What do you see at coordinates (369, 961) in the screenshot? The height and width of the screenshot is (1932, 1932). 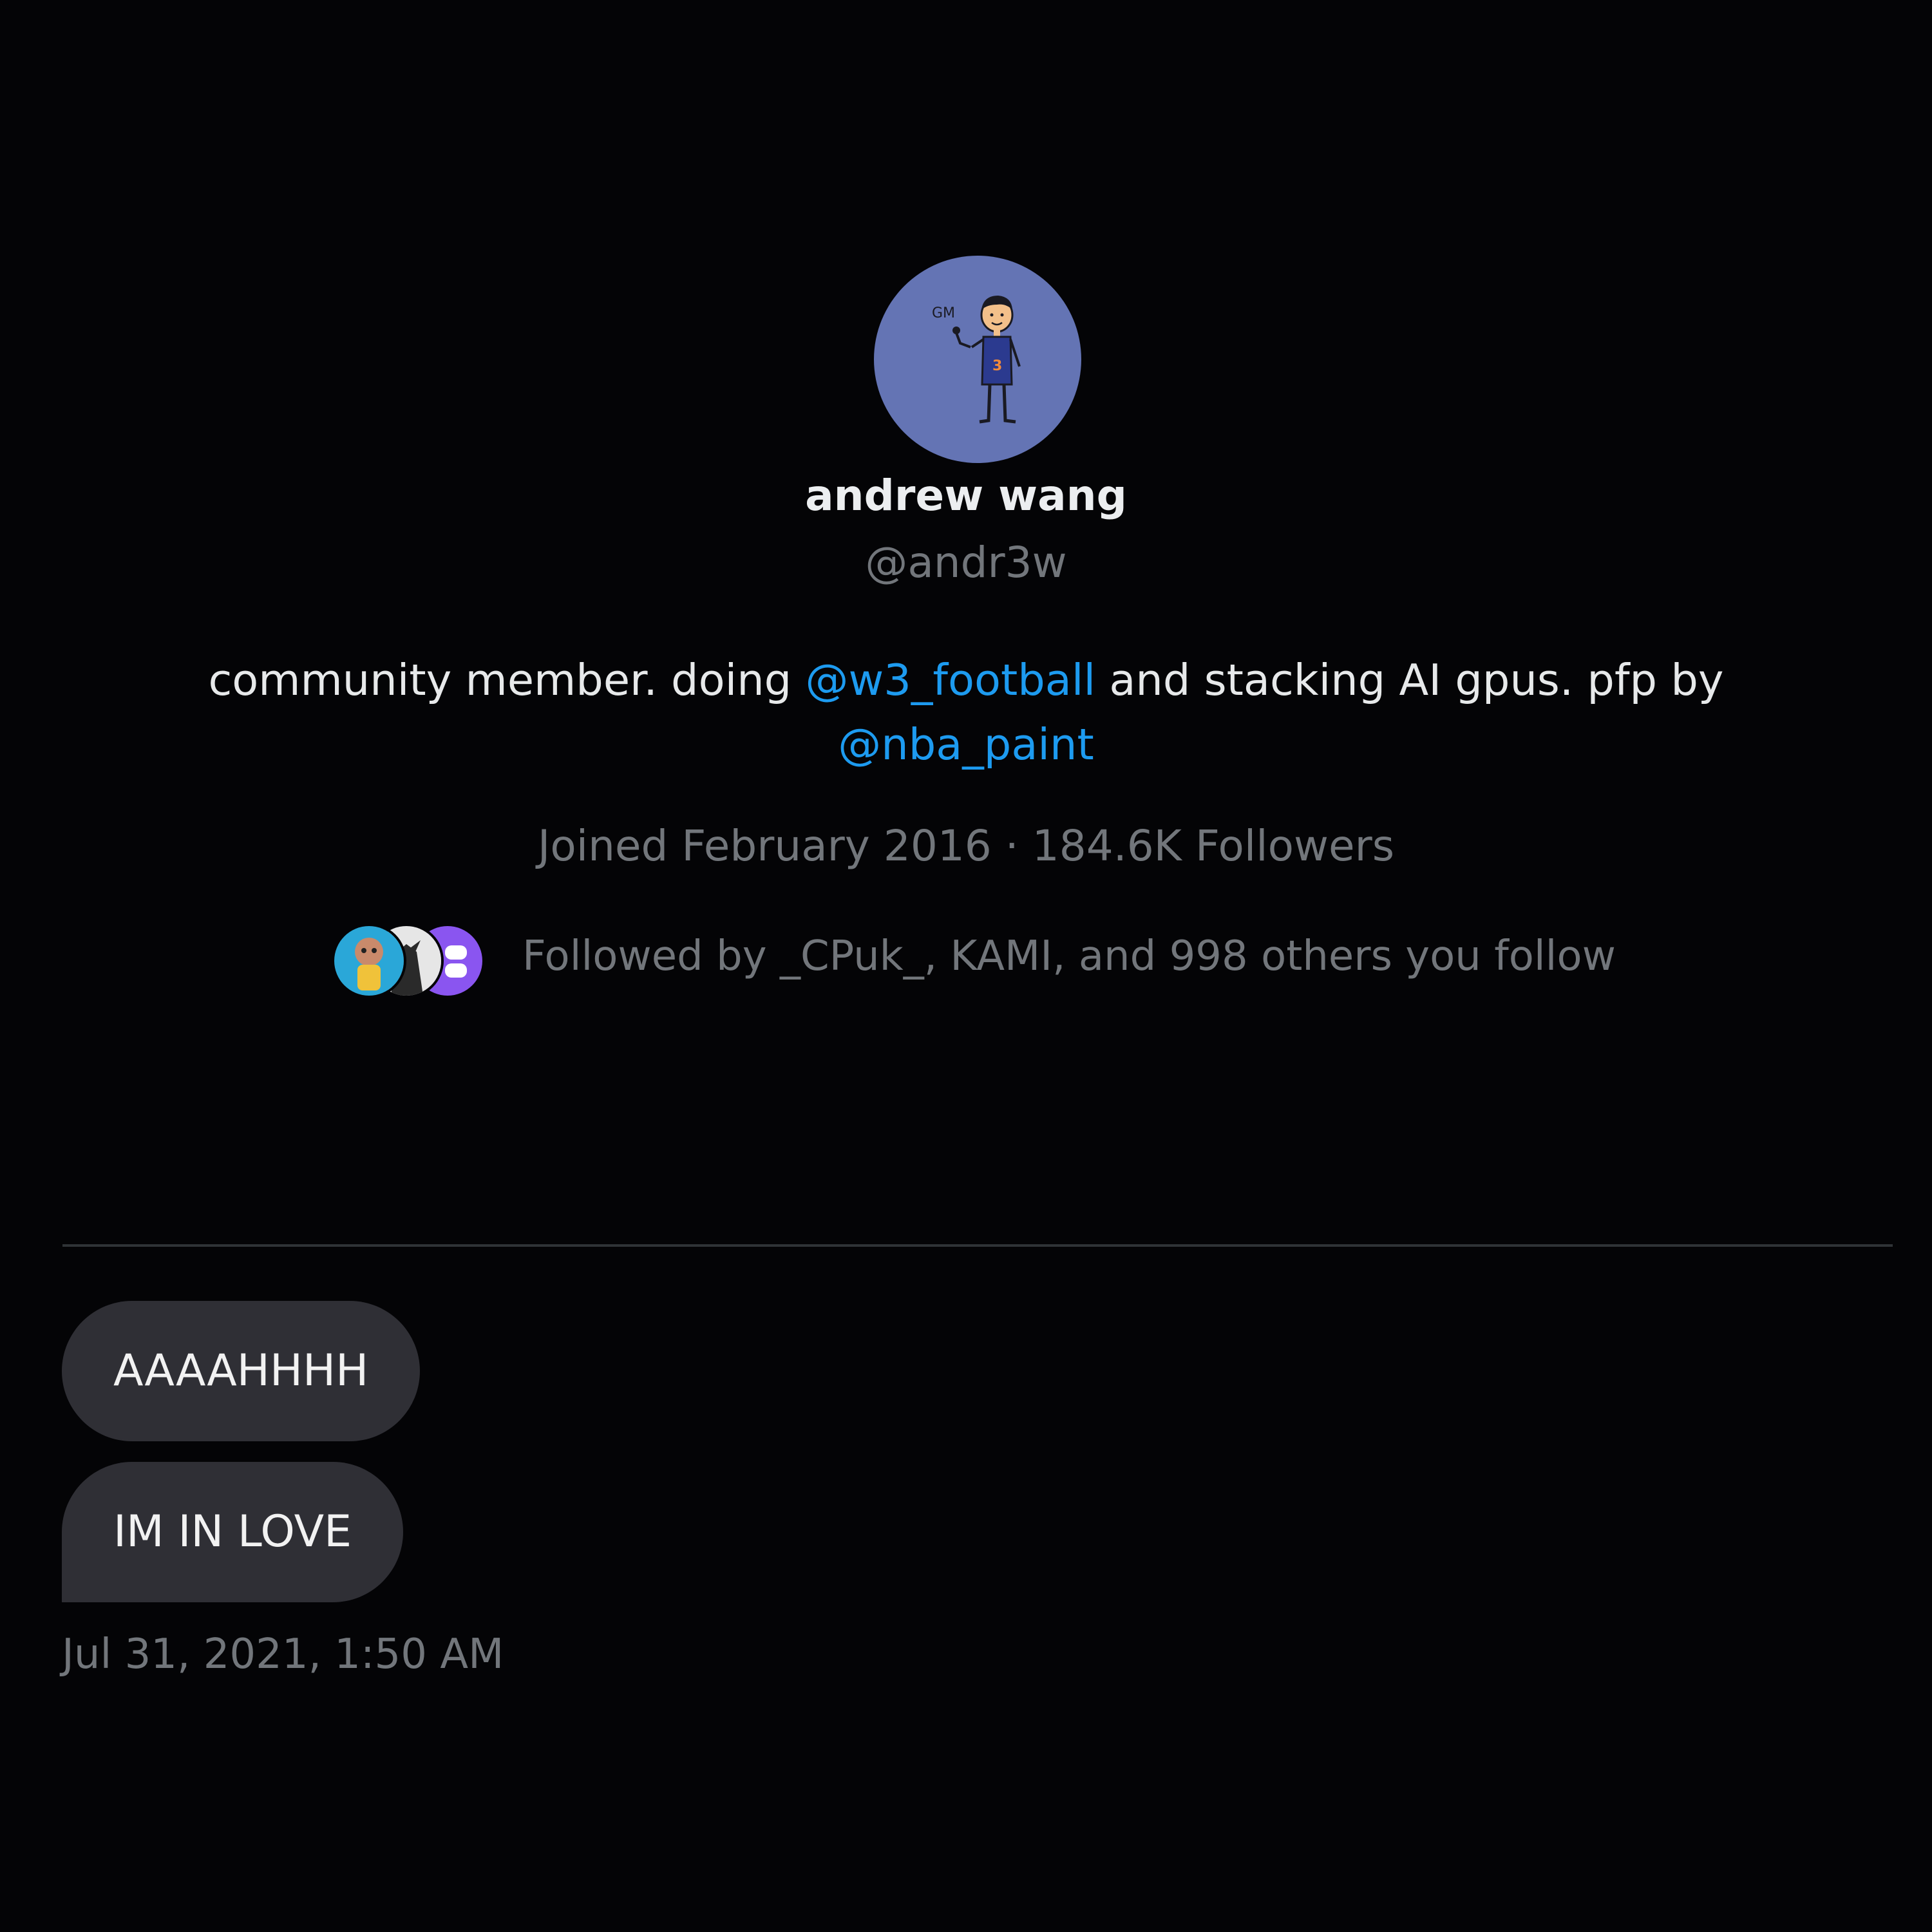 I see `follower-avatar` at bounding box center [369, 961].